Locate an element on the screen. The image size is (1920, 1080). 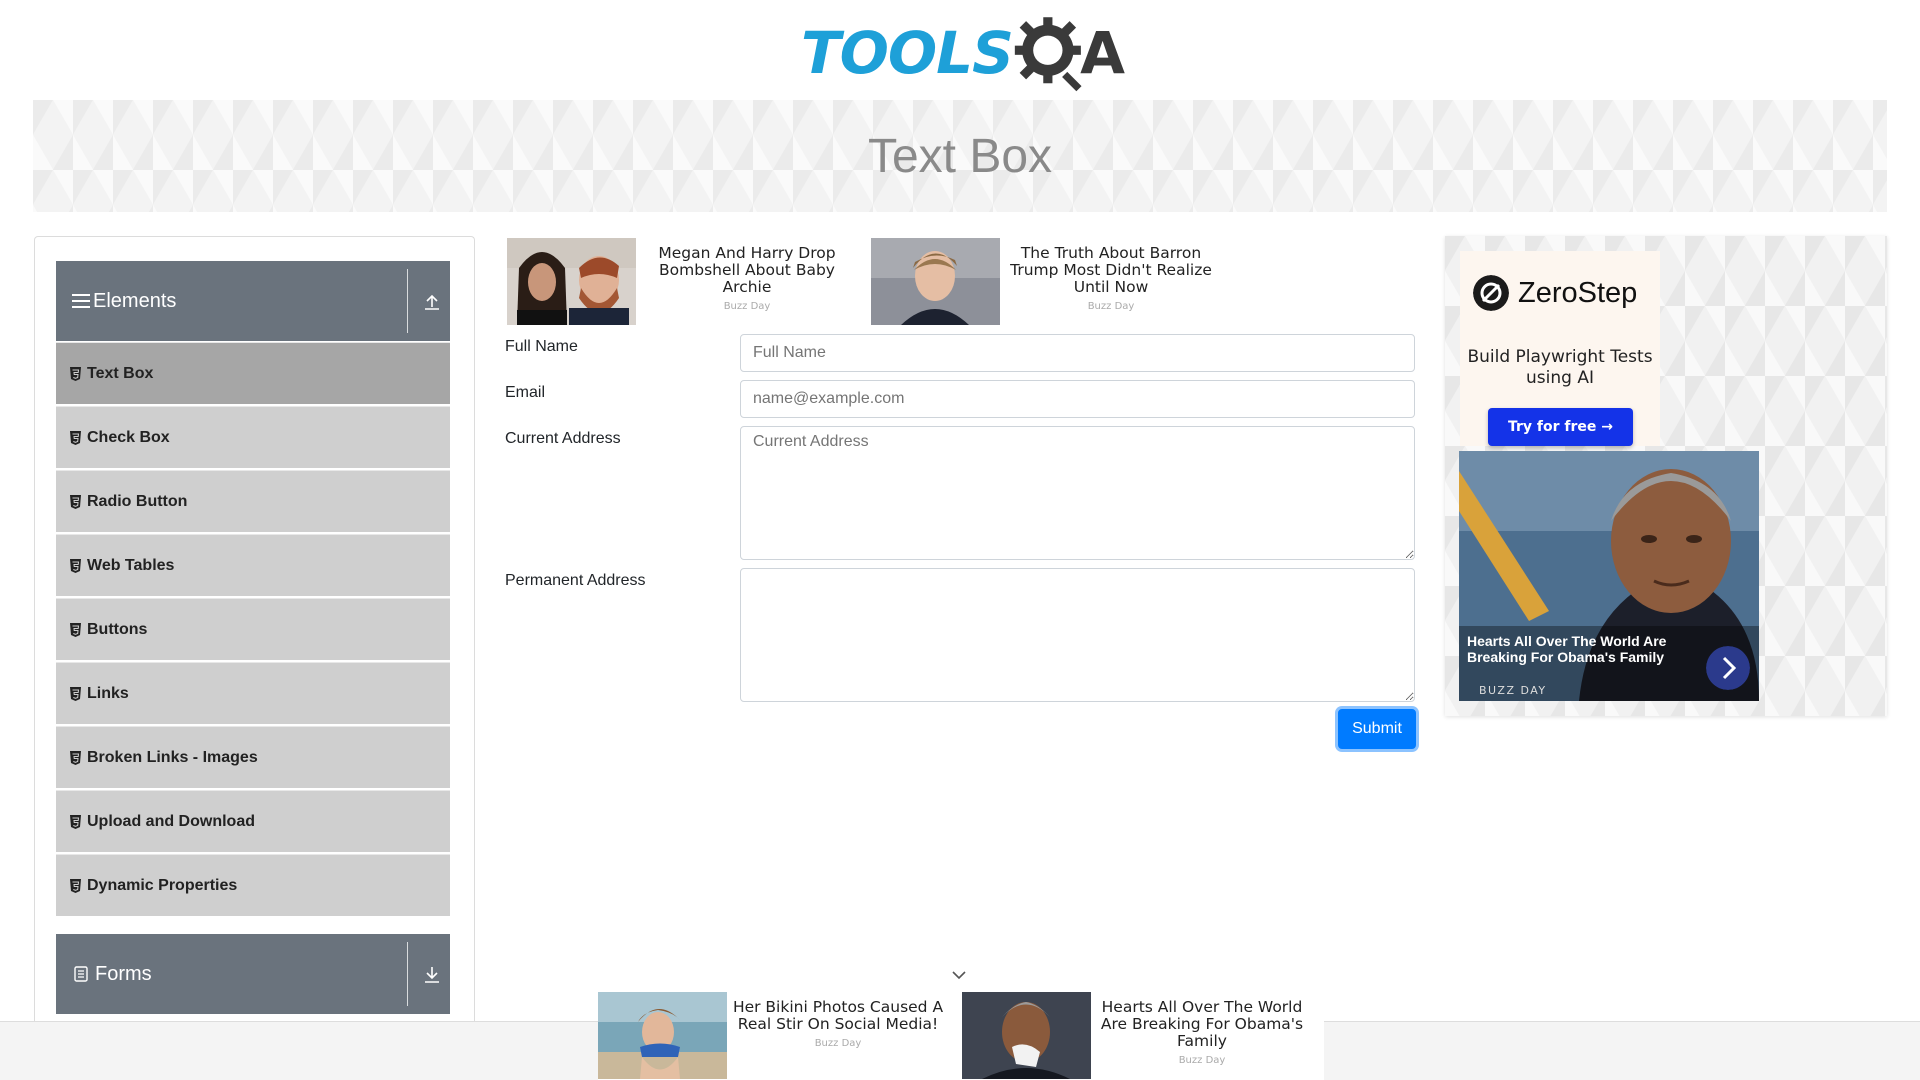
sidebar-item-label: Dynamic Properties is located at coordinates (162, 885).